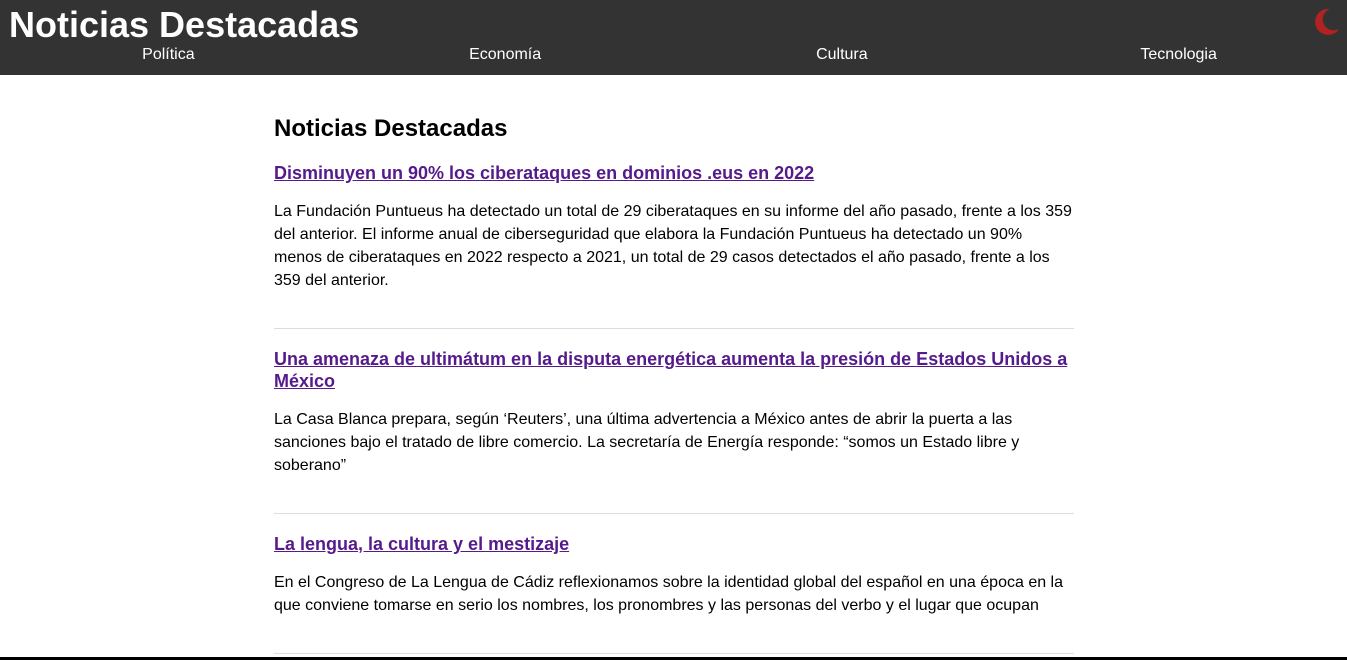 The image size is (1347, 660). What do you see at coordinates (184, 24) in the screenshot?
I see `site-title: Noticias Destacadas` at bounding box center [184, 24].